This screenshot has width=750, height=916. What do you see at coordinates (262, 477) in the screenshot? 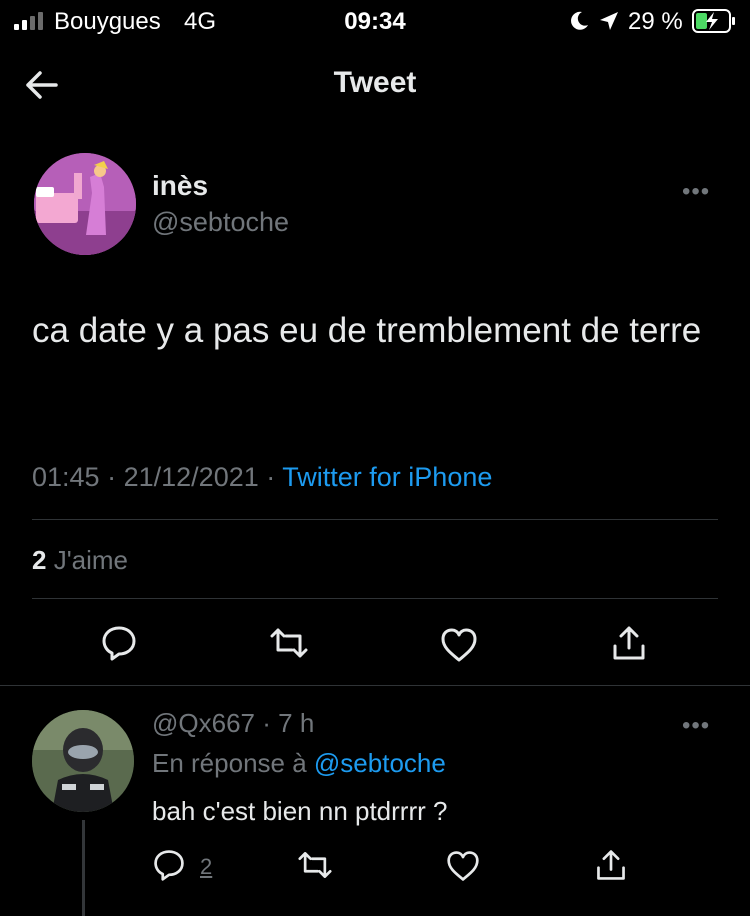
I see `tweet-meta: 01:45 · 21/12/2021 · Twitter for iPhone` at bounding box center [262, 477].